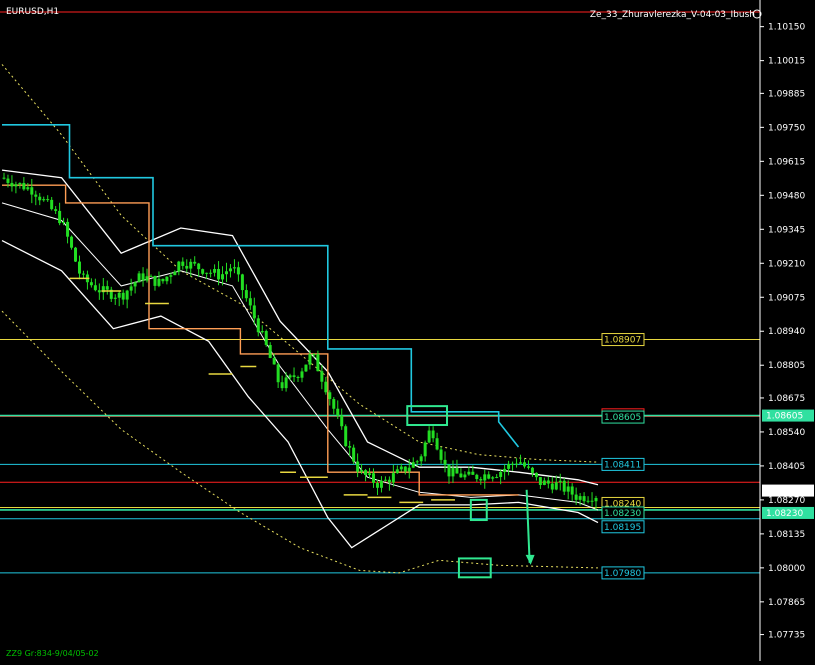  Describe the element at coordinates (786, 603) in the screenshot. I see `y-tick-label-17: 1.07865` at that location.